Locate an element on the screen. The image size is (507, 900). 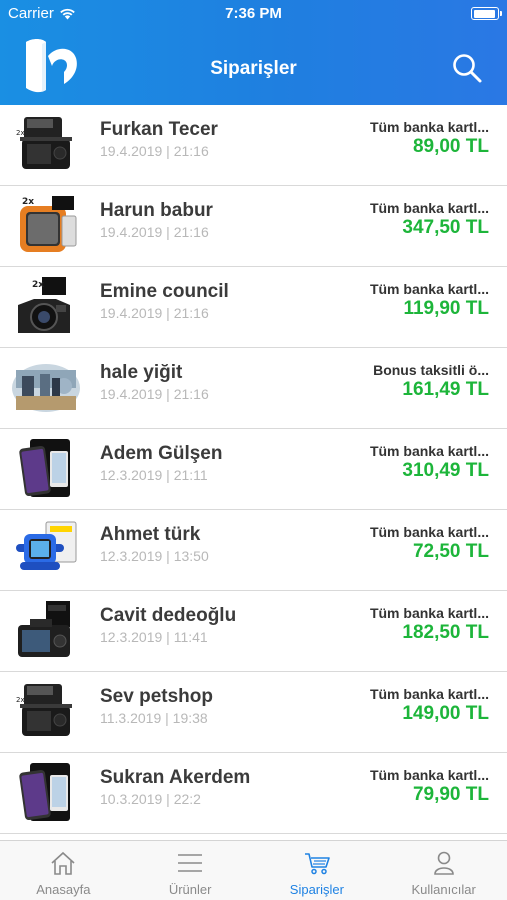
battery-icon is located at coordinates (486, 13).